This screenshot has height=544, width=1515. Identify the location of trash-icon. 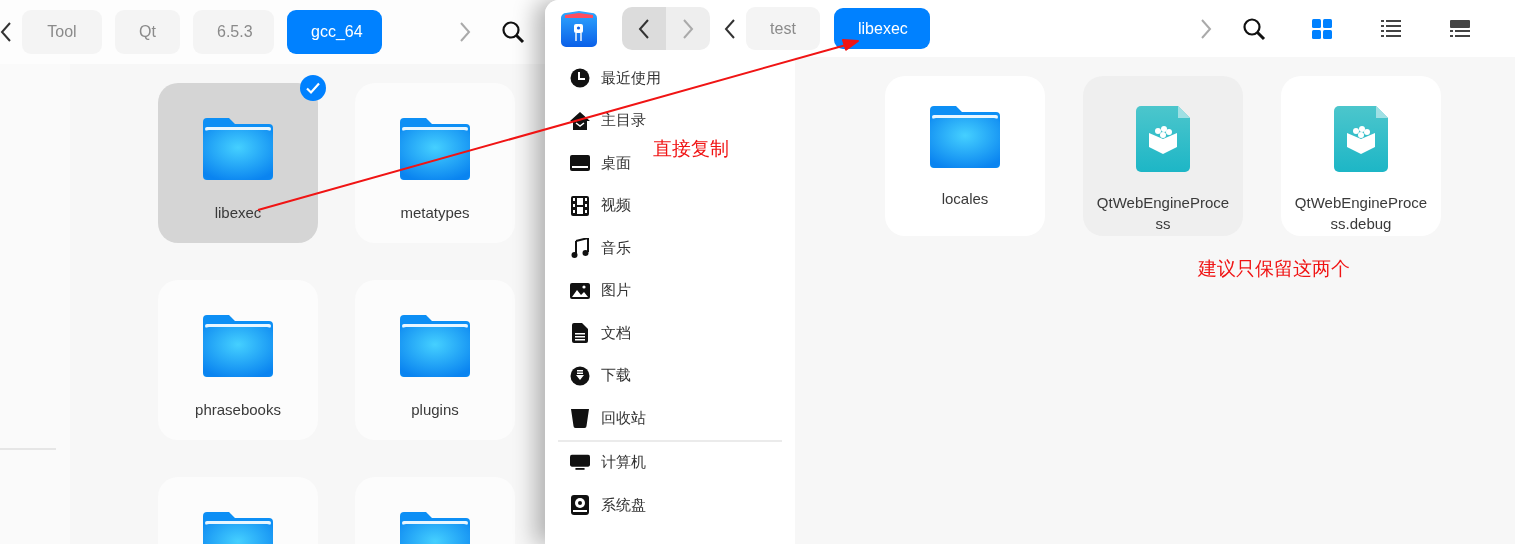
(580, 418).